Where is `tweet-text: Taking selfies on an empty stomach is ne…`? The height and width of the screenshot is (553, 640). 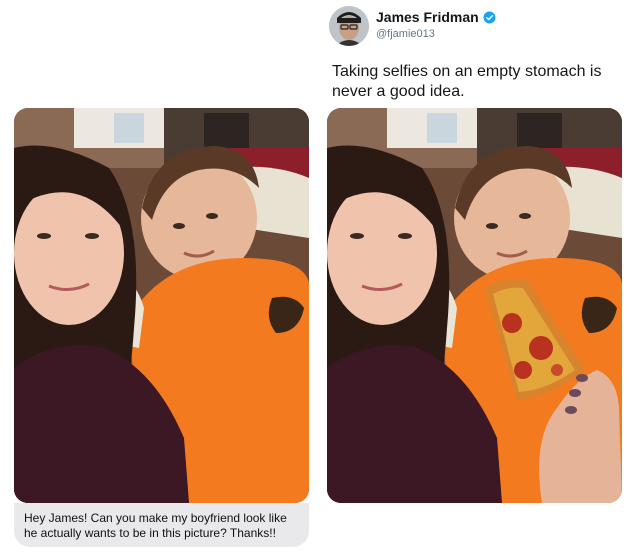
tweet-text: Taking selfies on an empty stomach is ne… is located at coordinates (467, 81).